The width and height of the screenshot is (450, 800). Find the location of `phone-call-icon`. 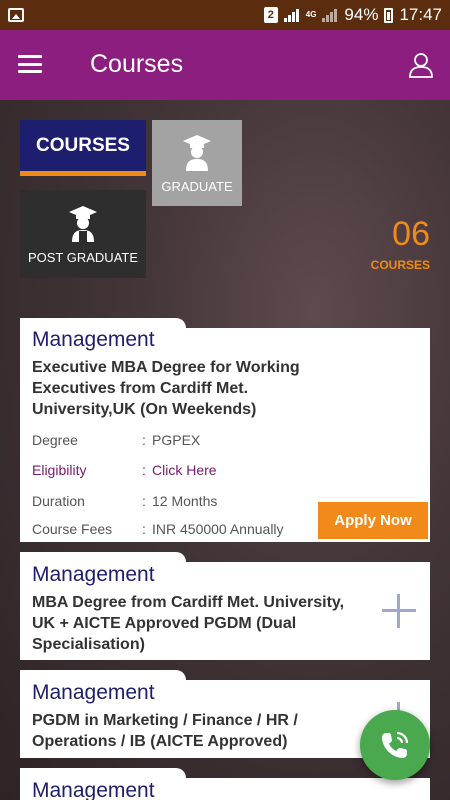

phone-call-icon is located at coordinates (395, 744).